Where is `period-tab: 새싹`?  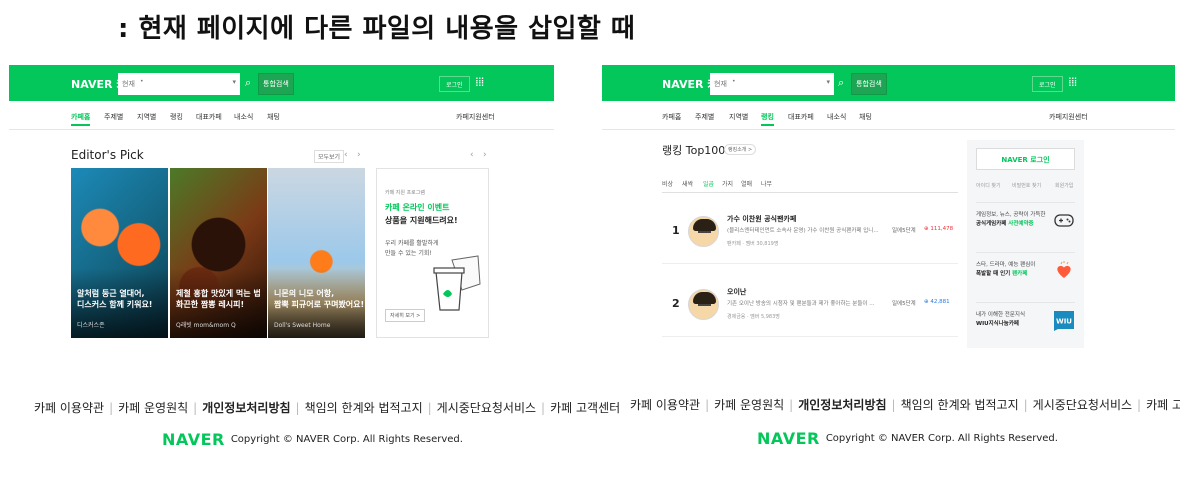
period-tab: 새싹 is located at coordinates (687, 183).